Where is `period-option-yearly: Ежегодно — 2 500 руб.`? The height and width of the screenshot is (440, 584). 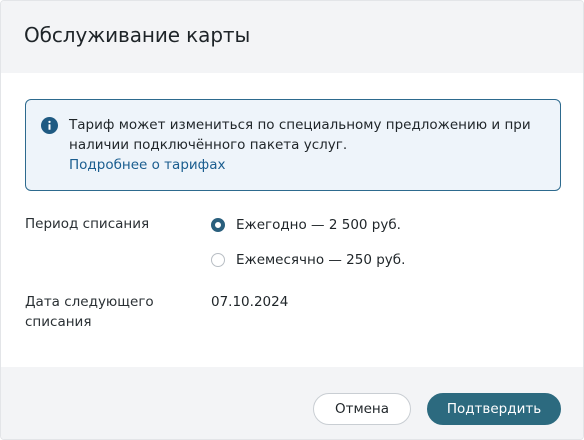
period-option-yearly: Ежегодно — 2 500 руб. is located at coordinates (306, 225).